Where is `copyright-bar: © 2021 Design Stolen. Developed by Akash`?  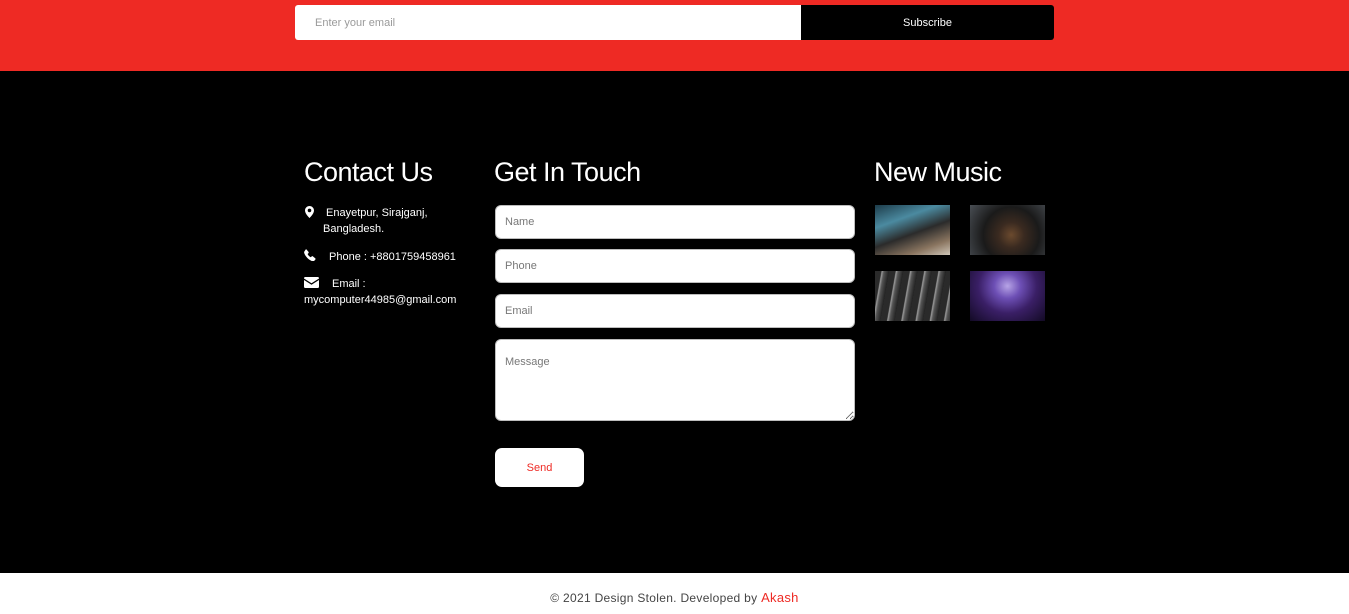
copyright-bar: © 2021 Design Stolen. Developed by Akash is located at coordinates (674, 593).